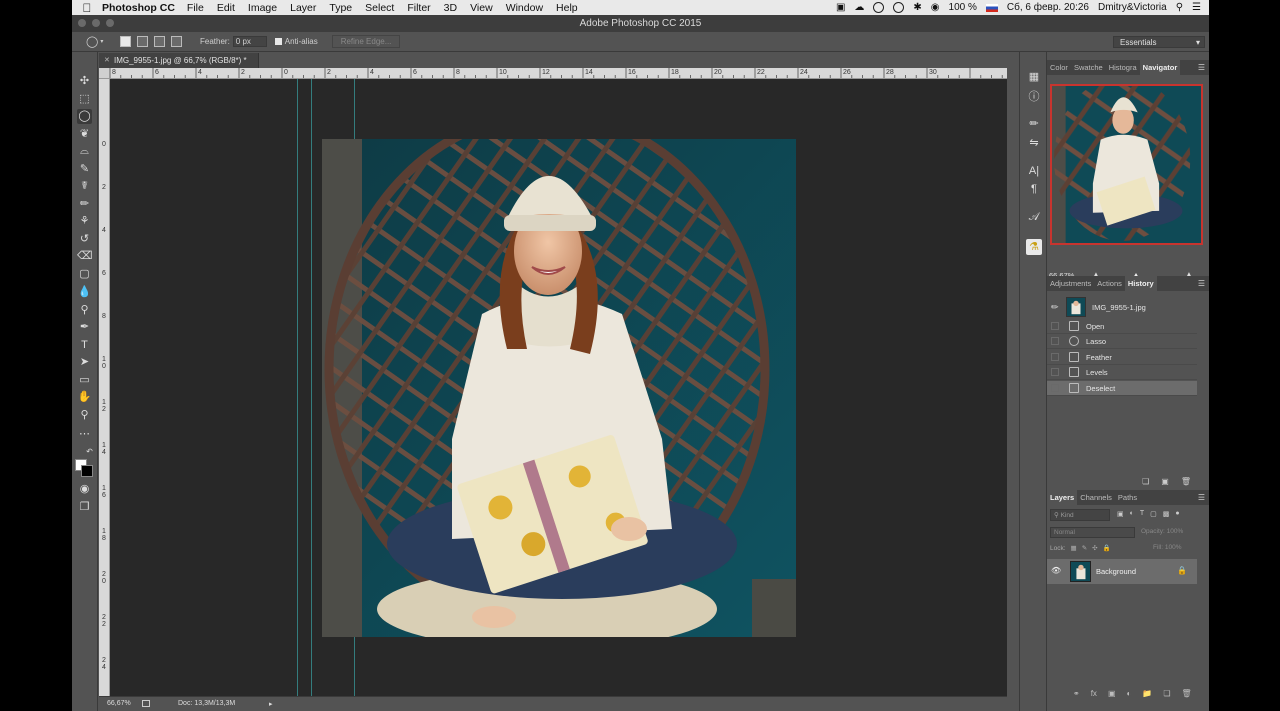 This screenshot has height=711, width=1280. What do you see at coordinates (84, 151) in the screenshot?
I see `crop-tool-icon: ⌓` at bounding box center [84, 151].